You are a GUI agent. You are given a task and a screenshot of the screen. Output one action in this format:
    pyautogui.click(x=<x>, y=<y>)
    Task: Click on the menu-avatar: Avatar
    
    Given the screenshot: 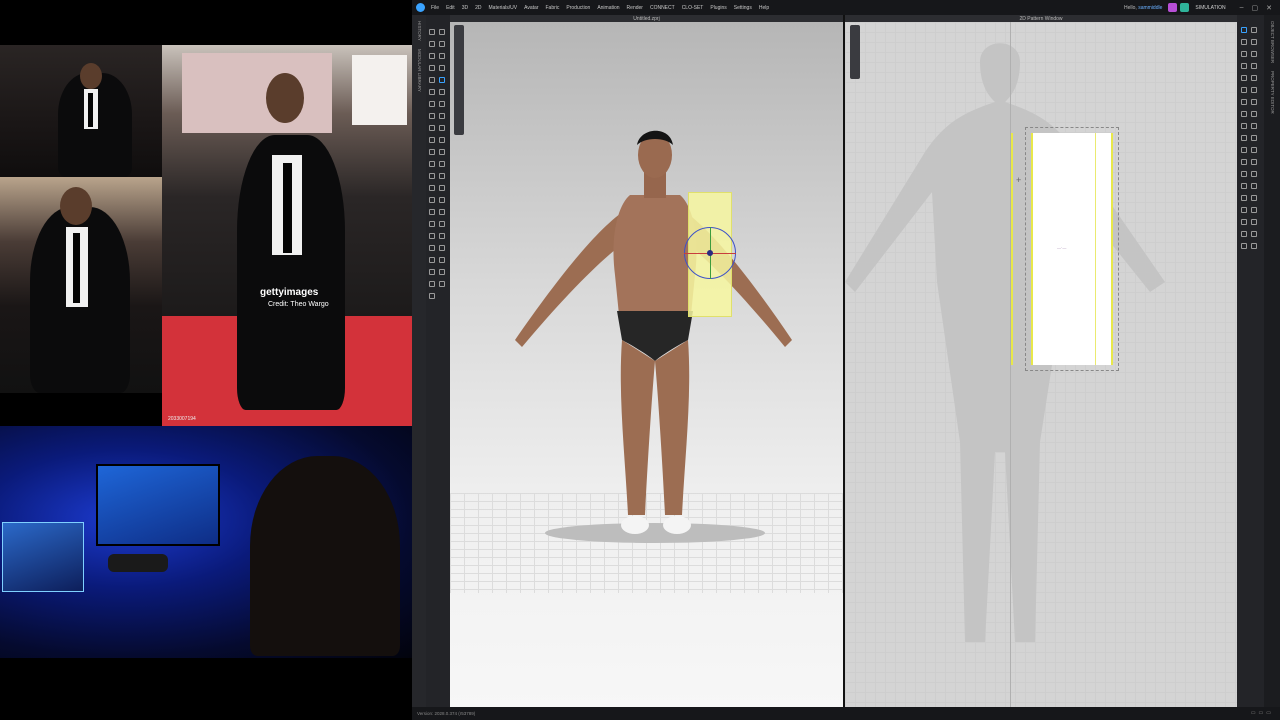 What is the action you would take?
    pyautogui.click(x=531, y=8)
    